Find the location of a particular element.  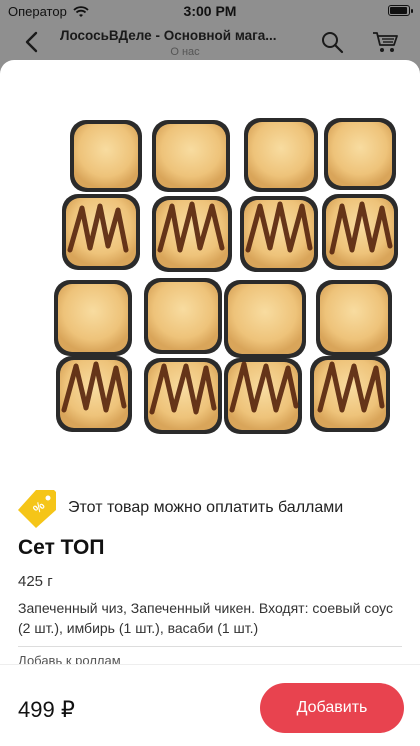

addons-section-label: Добавь к роллам is located at coordinates (69, 659).